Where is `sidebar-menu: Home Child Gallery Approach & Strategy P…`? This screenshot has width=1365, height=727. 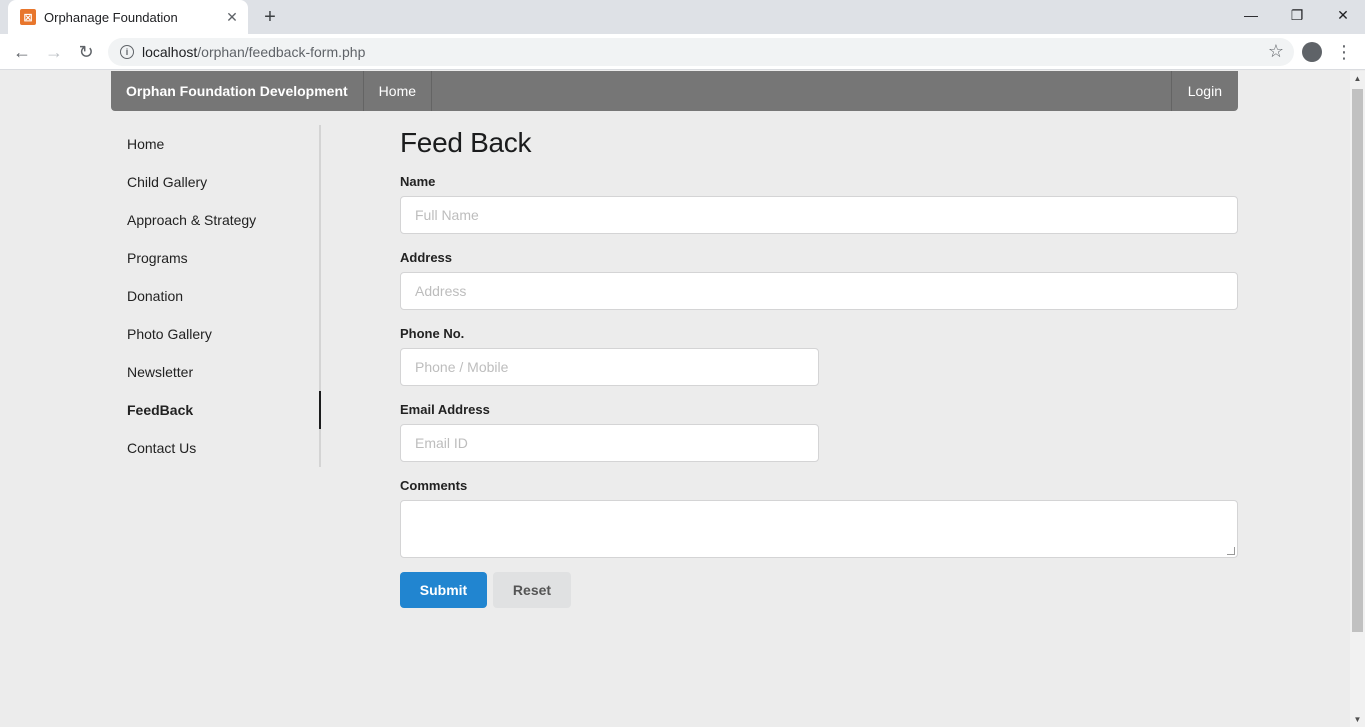
sidebar-menu: Home Child Gallery Approach & Strategy P… is located at coordinates (216, 296).